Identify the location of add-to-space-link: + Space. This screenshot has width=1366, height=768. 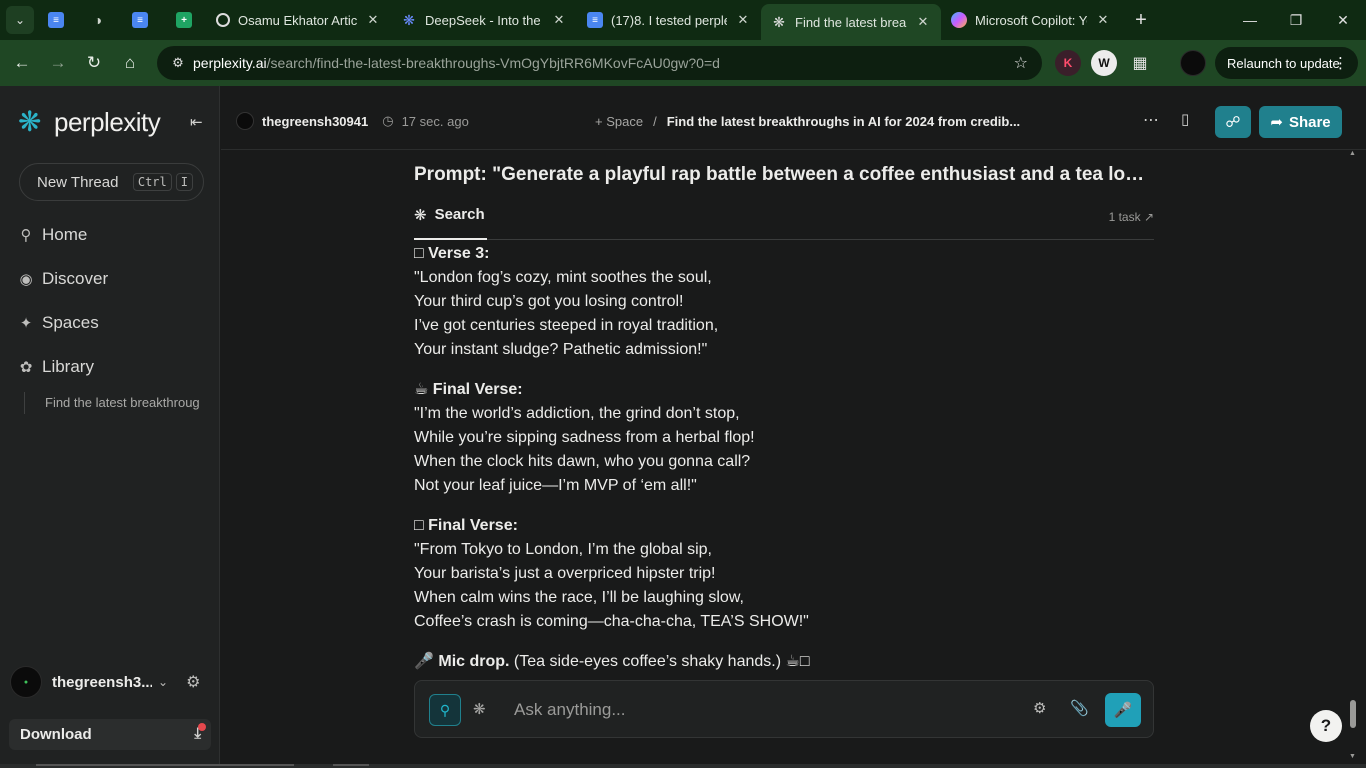
(619, 121).